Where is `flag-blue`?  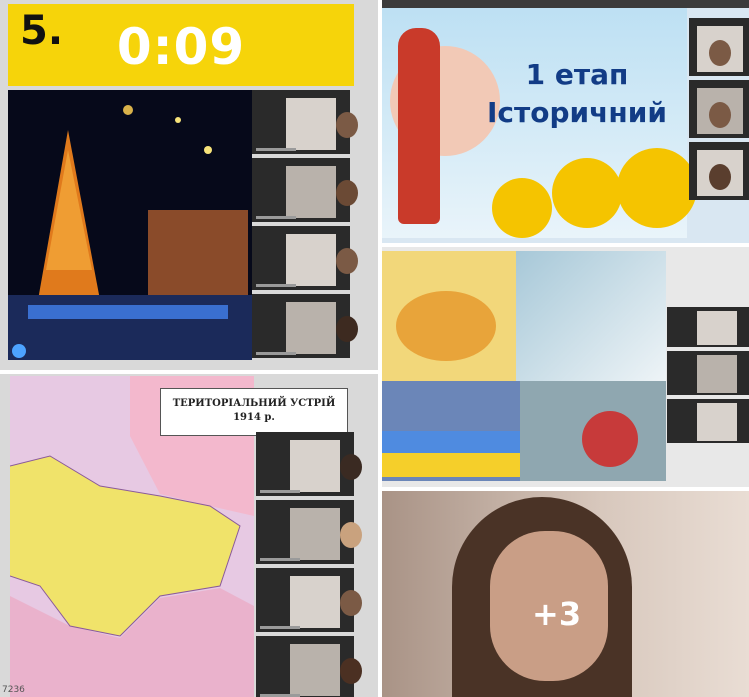 flag-blue is located at coordinates (451, 442).